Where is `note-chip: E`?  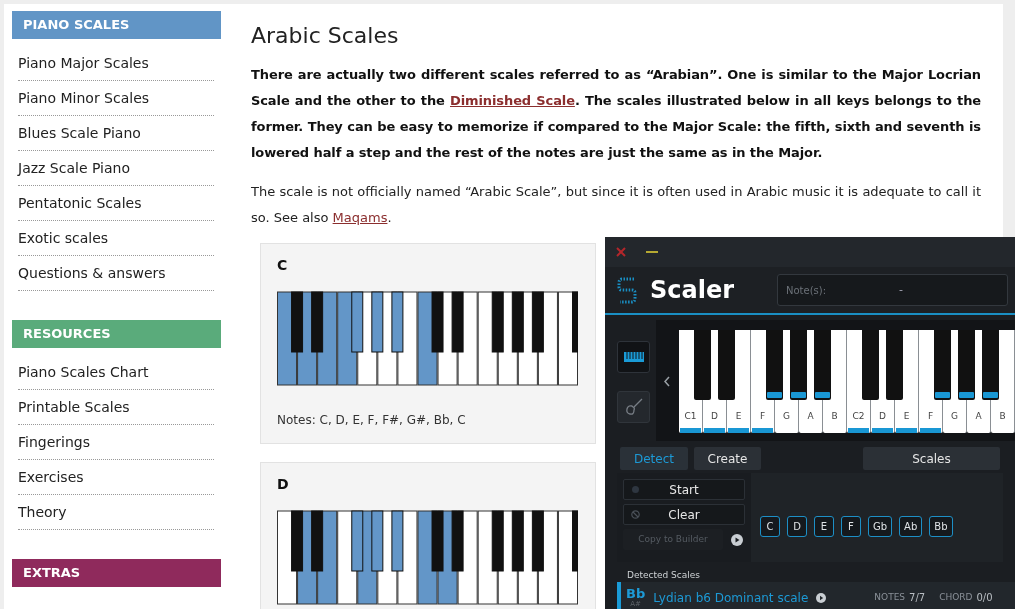 note-chip: E is located at coordinates (824, 526).